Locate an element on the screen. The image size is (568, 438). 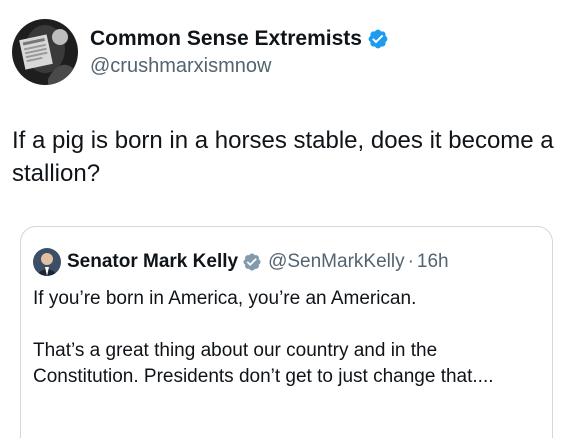
quoted-avatar is located at coordinates (47, 262).